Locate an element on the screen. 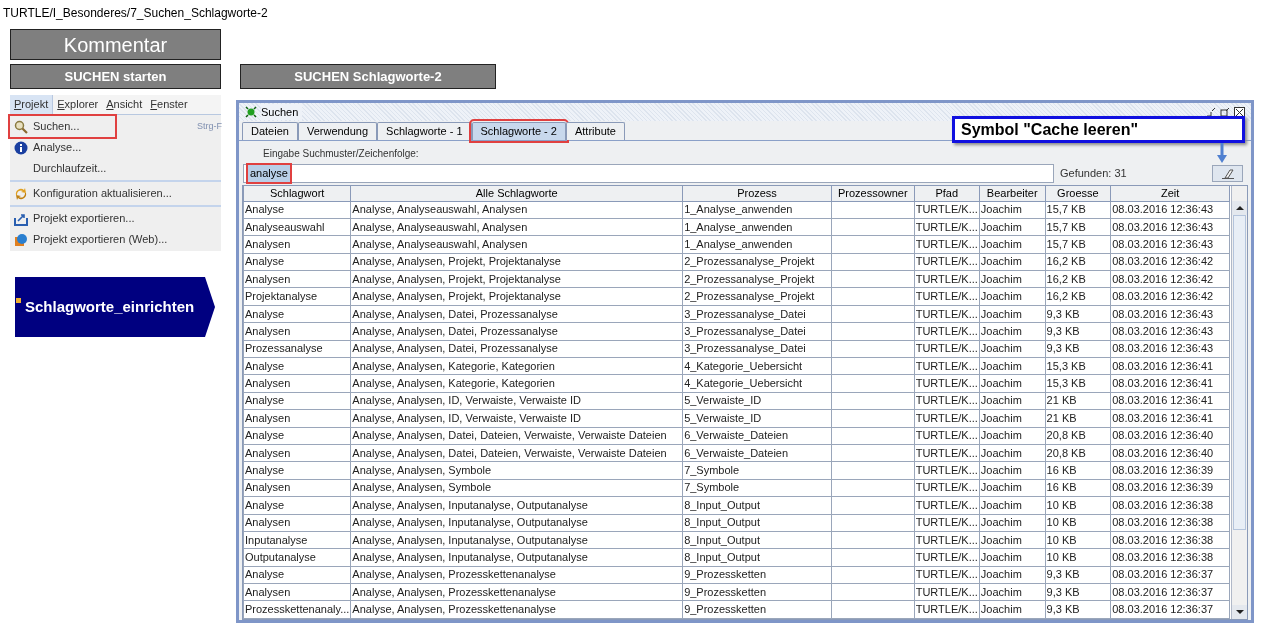  column-header: Pfad is located at coordinates (947, 193).